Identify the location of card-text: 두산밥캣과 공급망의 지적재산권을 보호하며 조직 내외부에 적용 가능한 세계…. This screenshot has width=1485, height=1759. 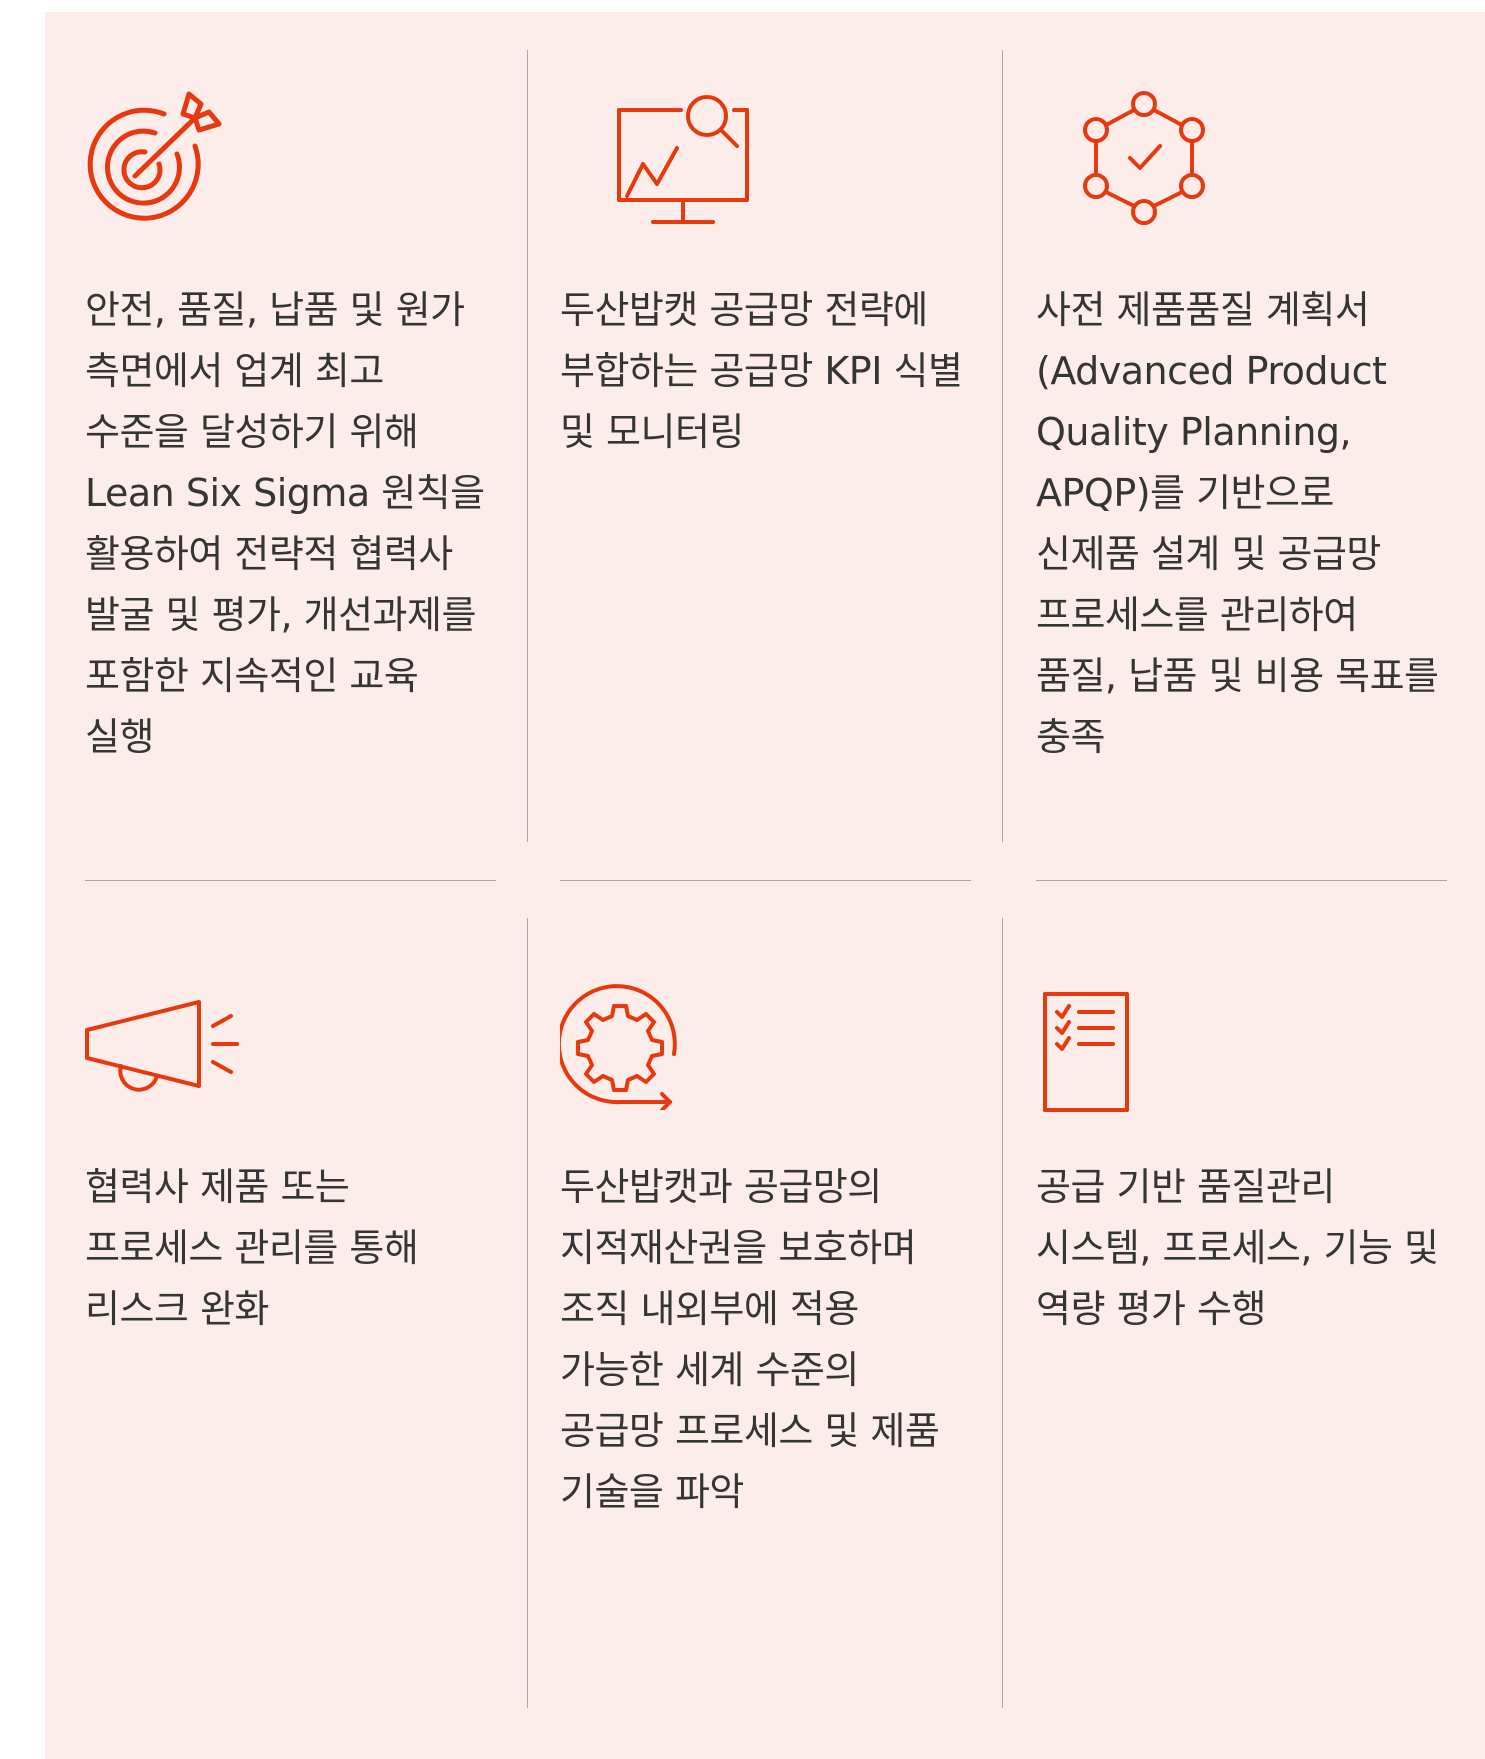
(750, 1339).